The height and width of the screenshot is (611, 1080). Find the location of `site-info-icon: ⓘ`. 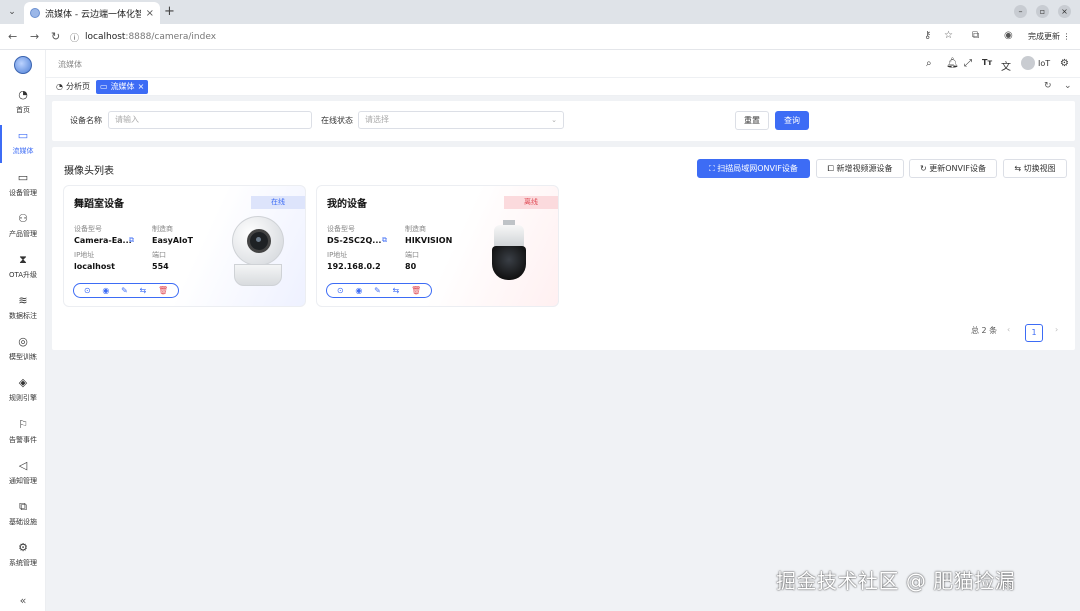

site-info-icon: ⓘ is located at coordinates (74, 37).